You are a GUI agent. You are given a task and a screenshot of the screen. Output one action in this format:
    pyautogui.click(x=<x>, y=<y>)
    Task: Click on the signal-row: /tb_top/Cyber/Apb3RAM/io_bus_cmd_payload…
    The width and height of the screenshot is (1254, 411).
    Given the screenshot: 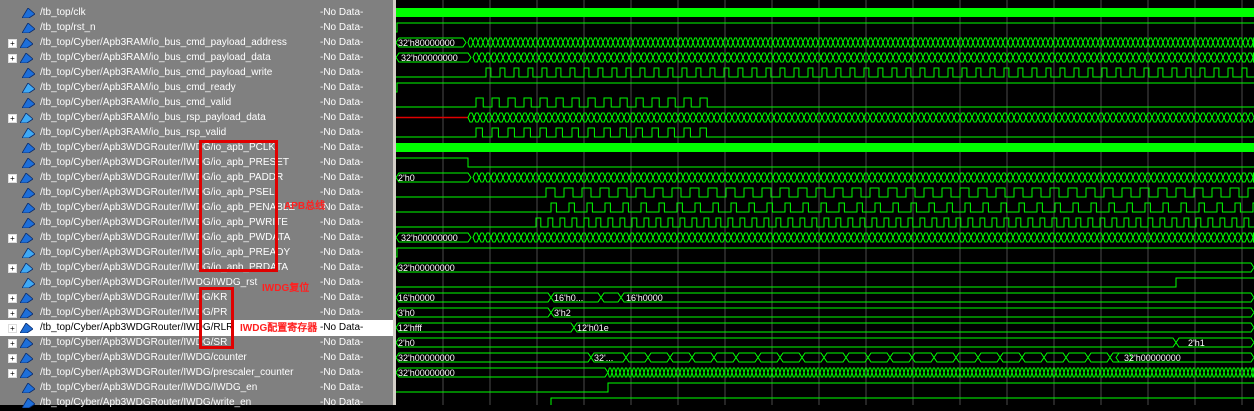 What is the action you would take?
    pyautogui.click(x=160, y=73)
    